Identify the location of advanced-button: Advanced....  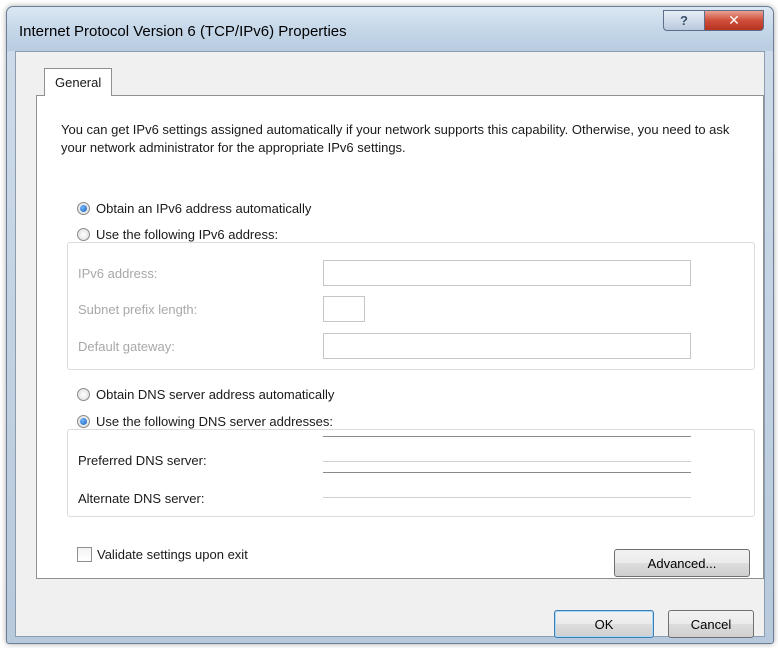
(682, 563).